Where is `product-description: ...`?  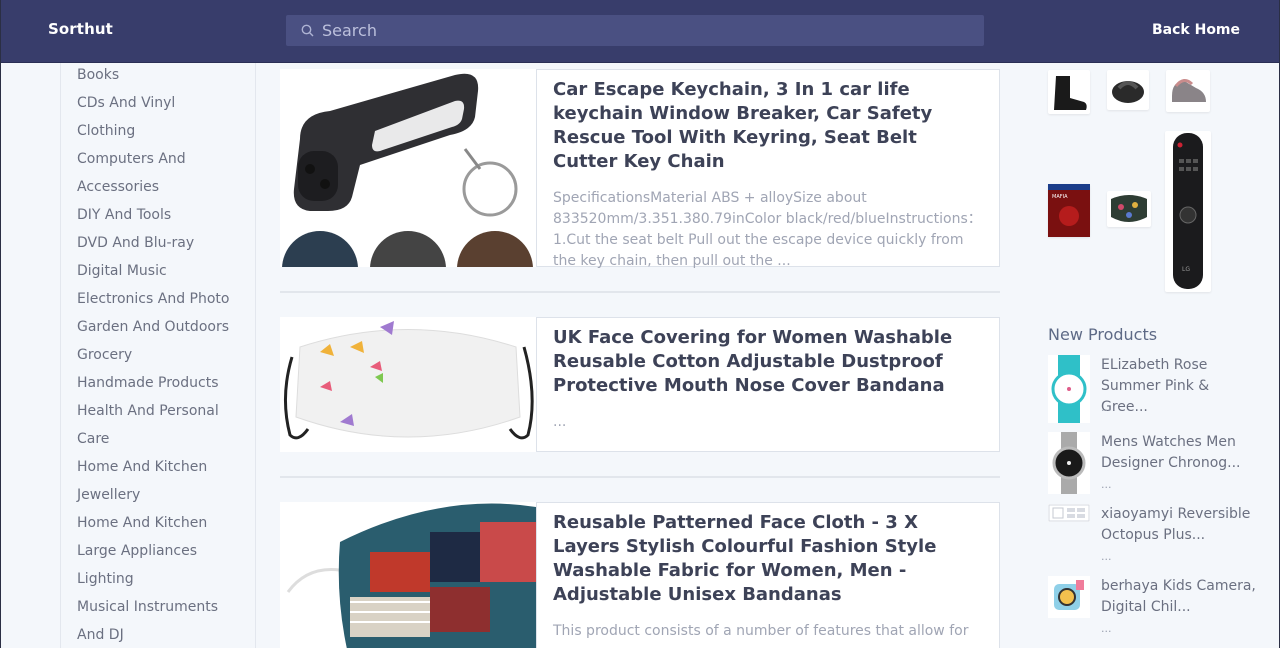
product-description: ... is located at coordinates (560, 422).